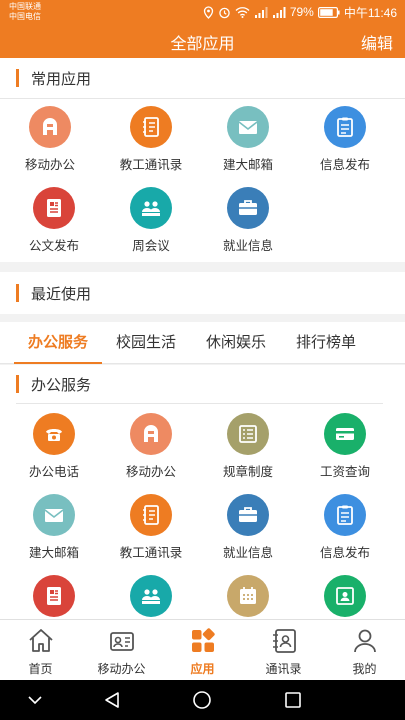  Describe the element at coordinates (247, 472) in the screenshot. I see `app-label: 规章制度` at that location.